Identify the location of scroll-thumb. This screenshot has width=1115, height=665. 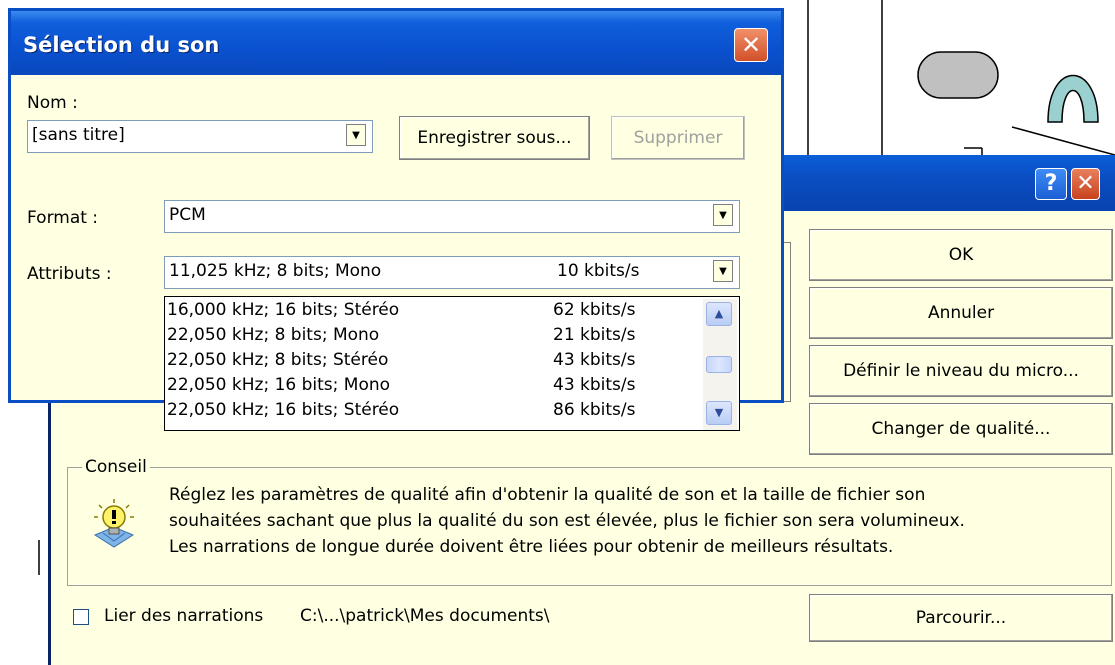
(719, 364).